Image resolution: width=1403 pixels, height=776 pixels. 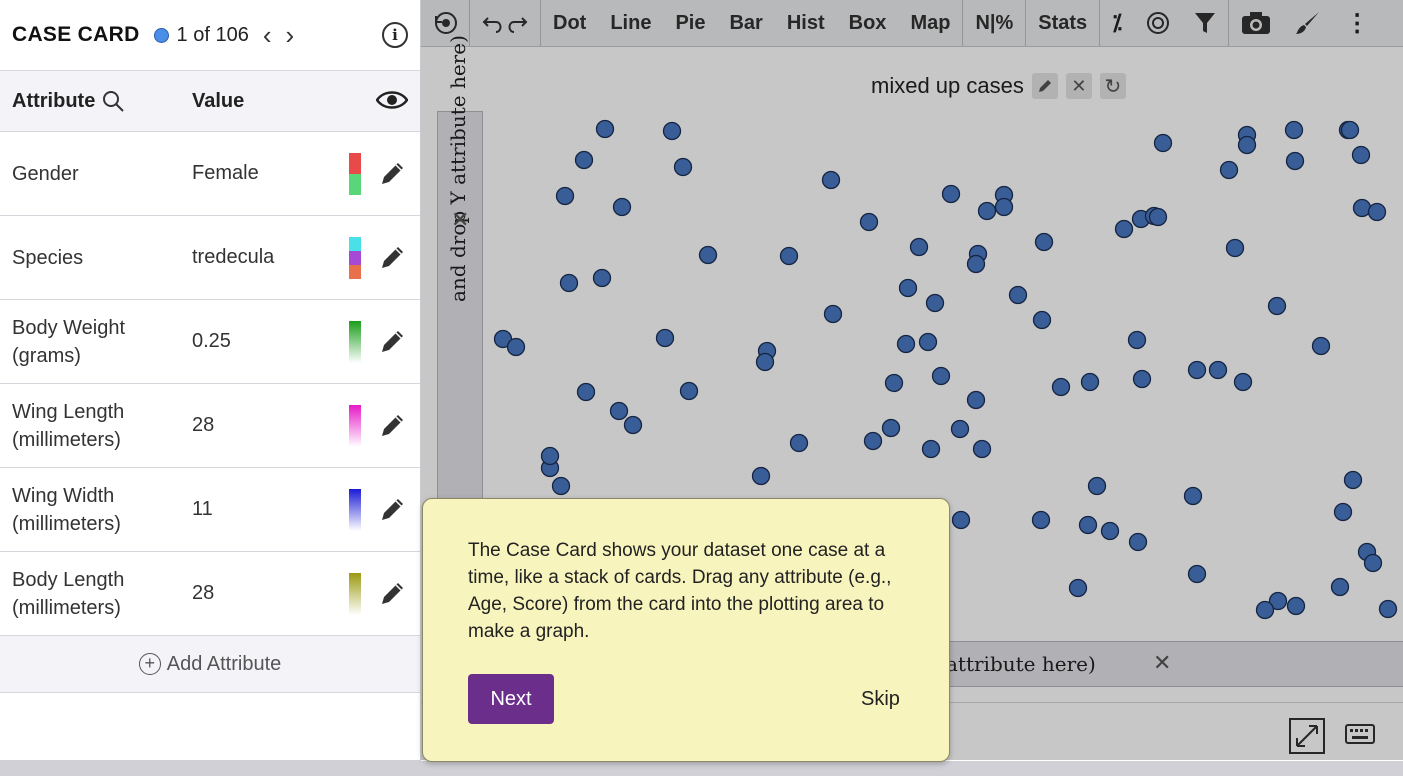 I want to click on attribute-value: 11, so click(x=202, y=509).